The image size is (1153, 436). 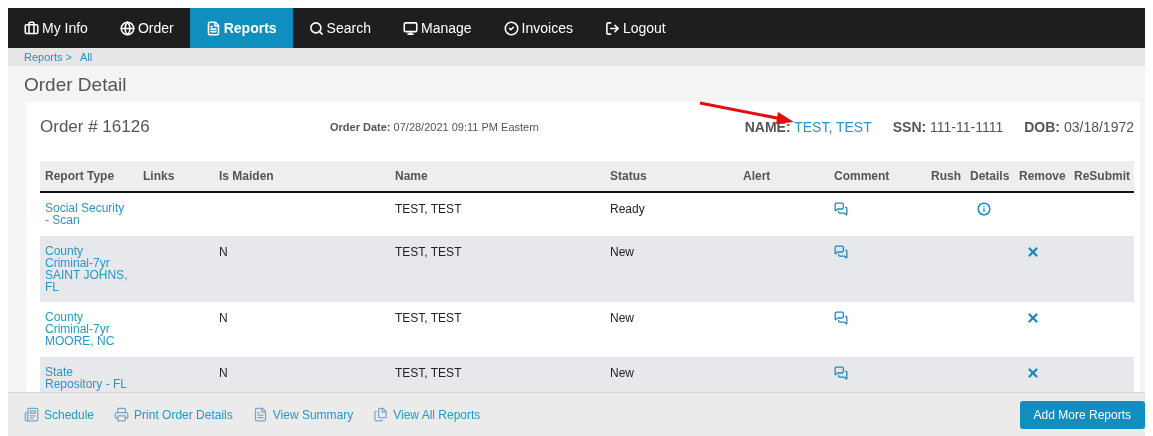 What do you see at coordinates (435, 127) in the screenshot?
I see `order-date: Order Date: 07/28/2021 09:11 PM Eastern` at bounding box center [435, 127].